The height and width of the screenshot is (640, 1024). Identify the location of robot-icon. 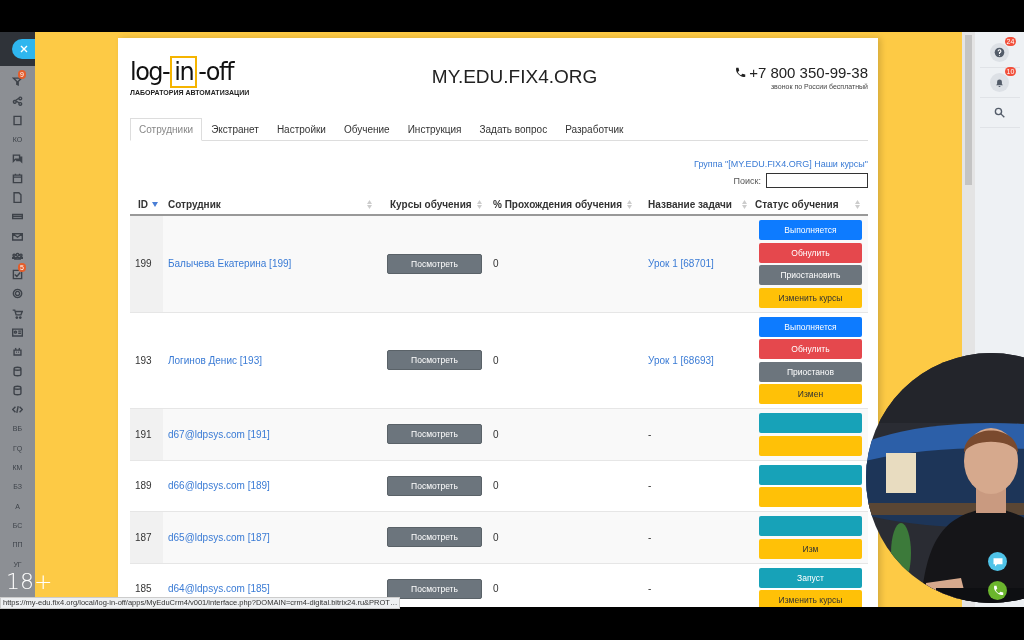
(17, 352).